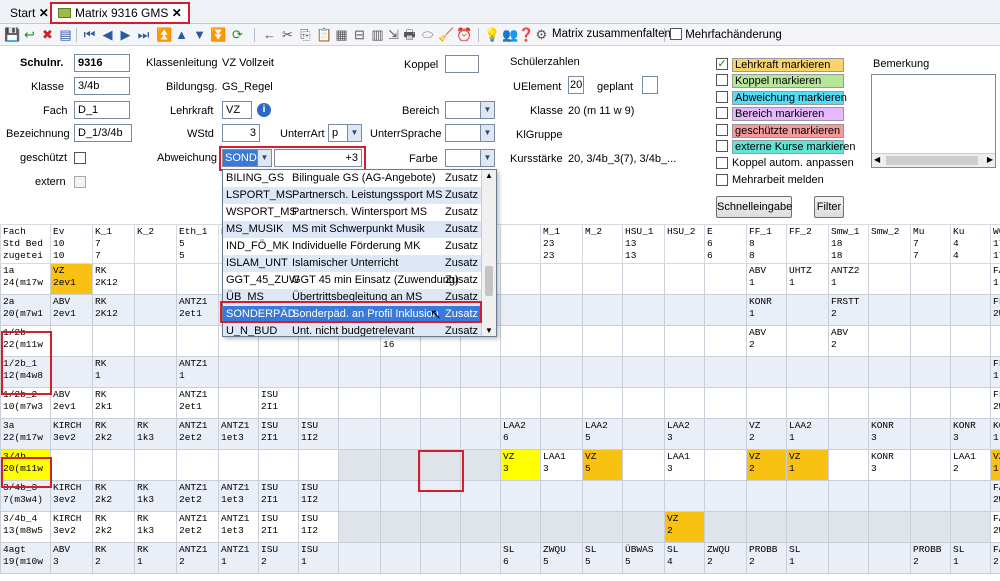 Image resolution: width=1000 pixels, height=581 pixels. What do you see at coordinates (785, 147) in the screenshot?
I see `marker-extern: externe Kurse markieren` at bounding box center [785, 147].